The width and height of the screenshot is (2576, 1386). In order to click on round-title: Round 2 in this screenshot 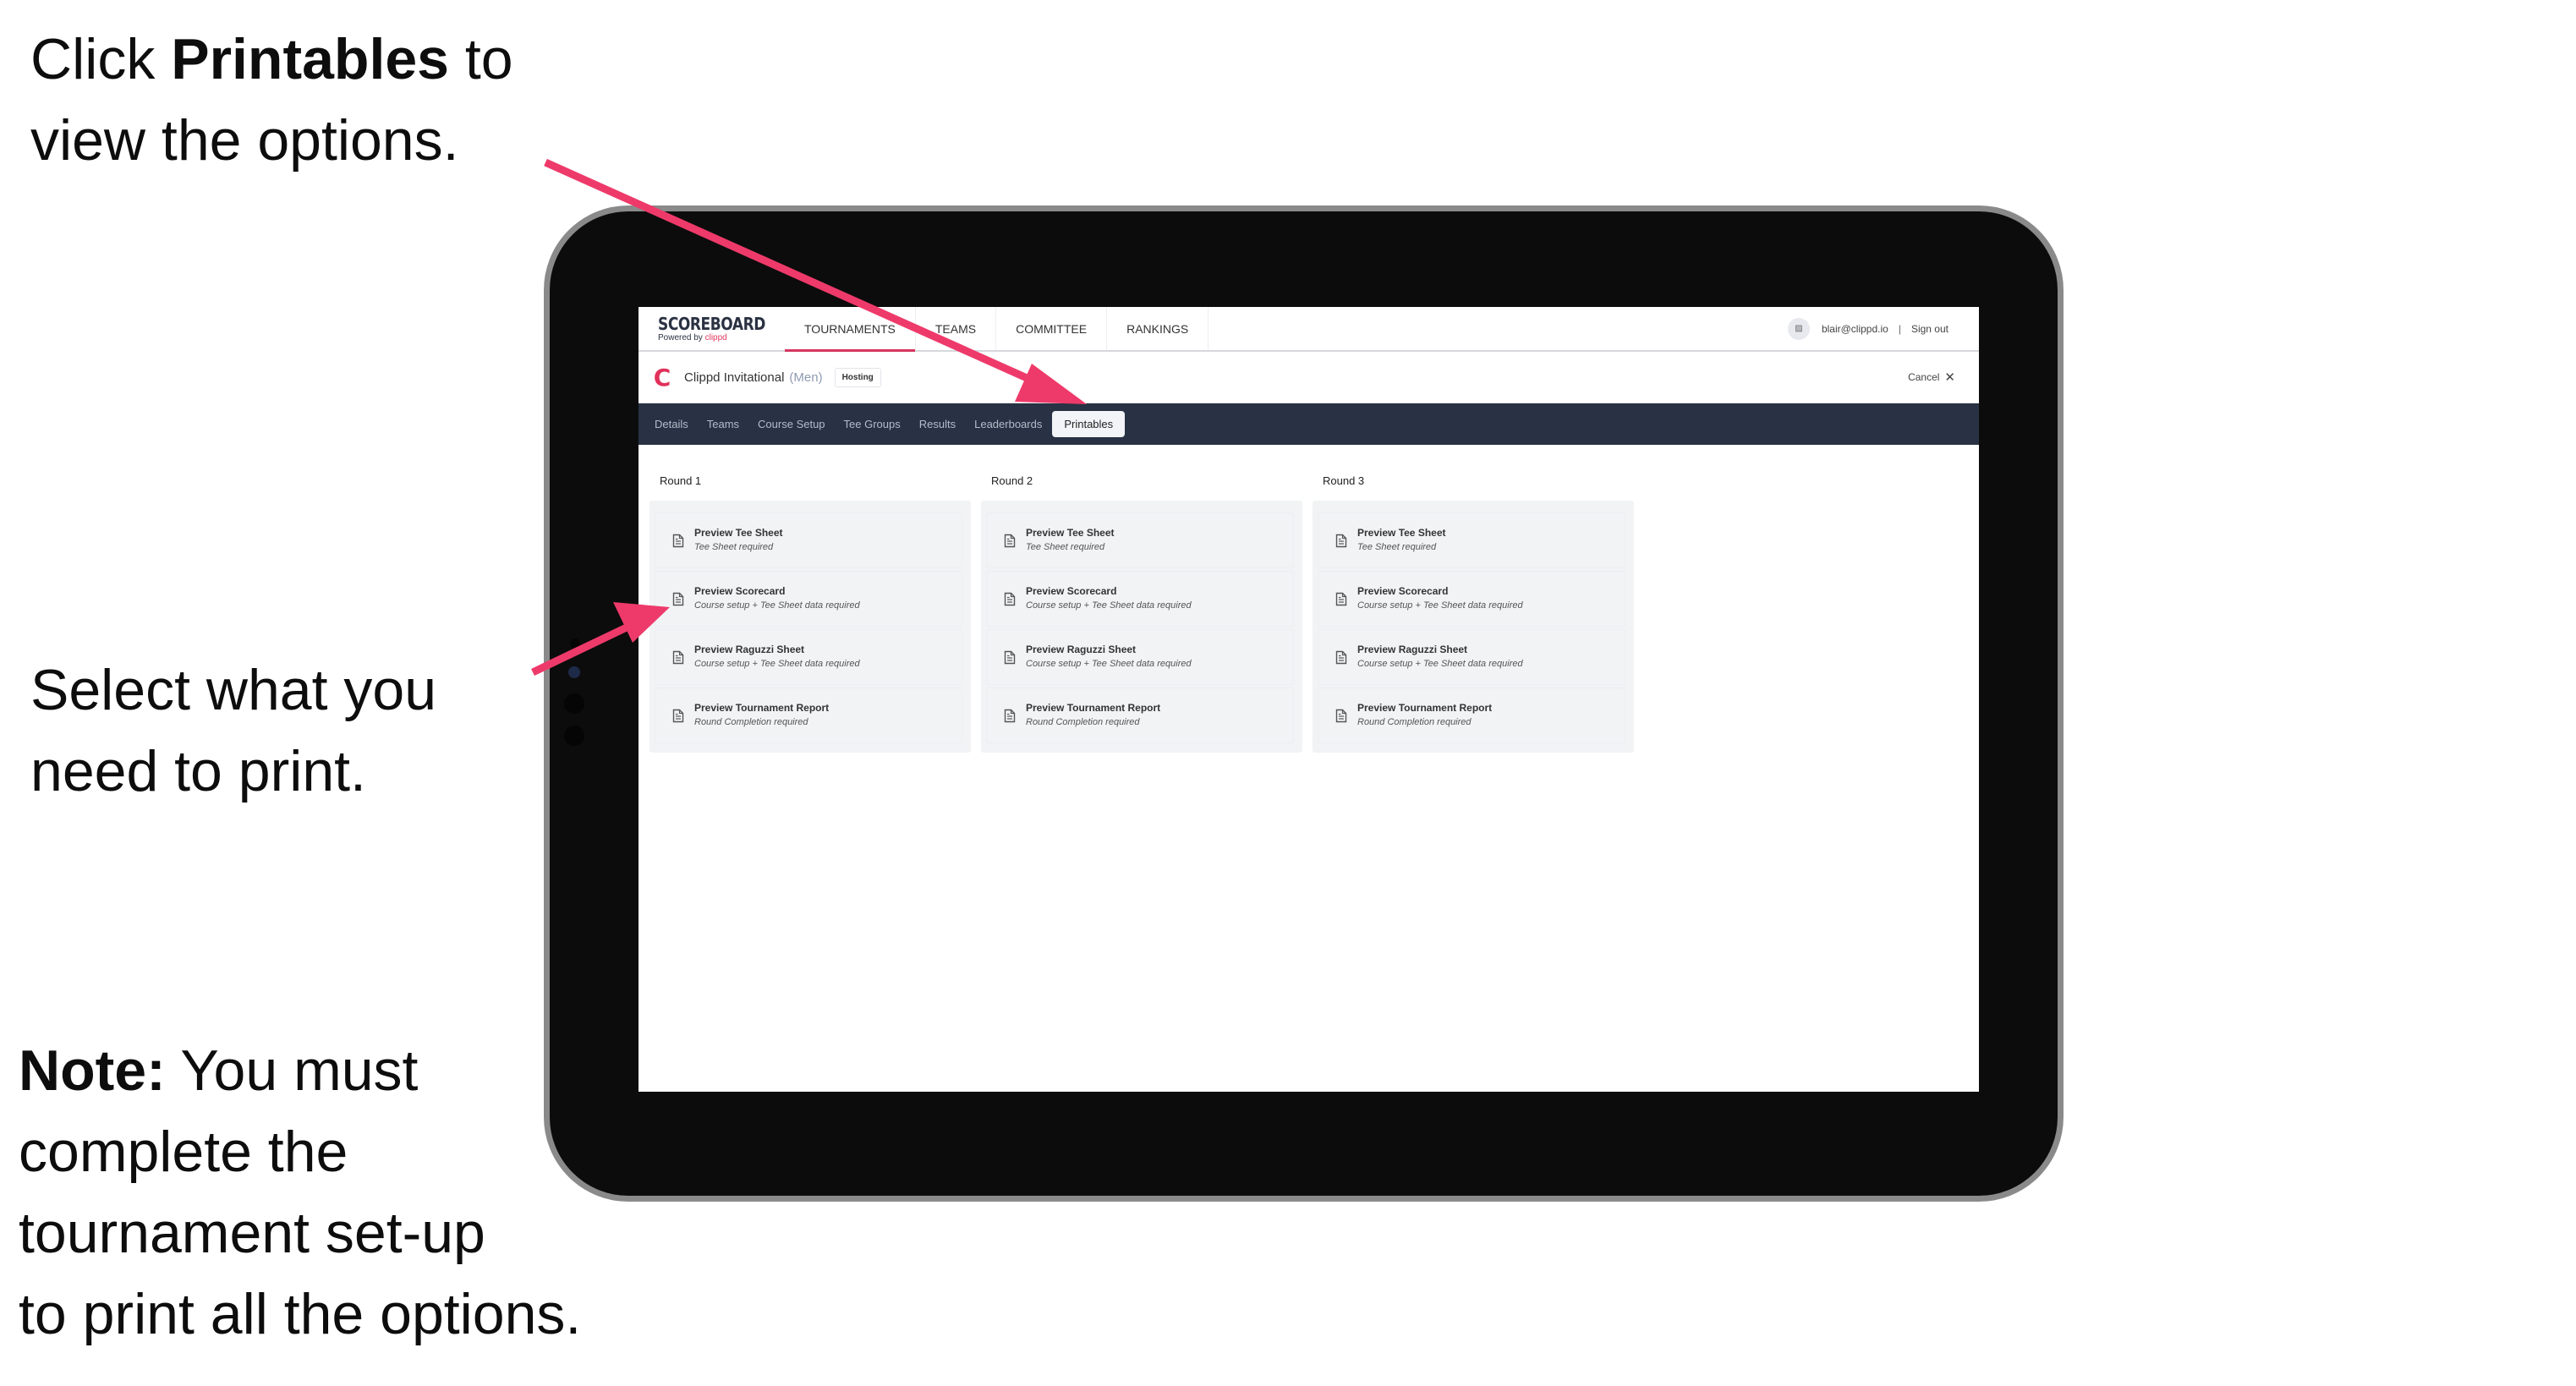, I will do `click(1141, 480)`.